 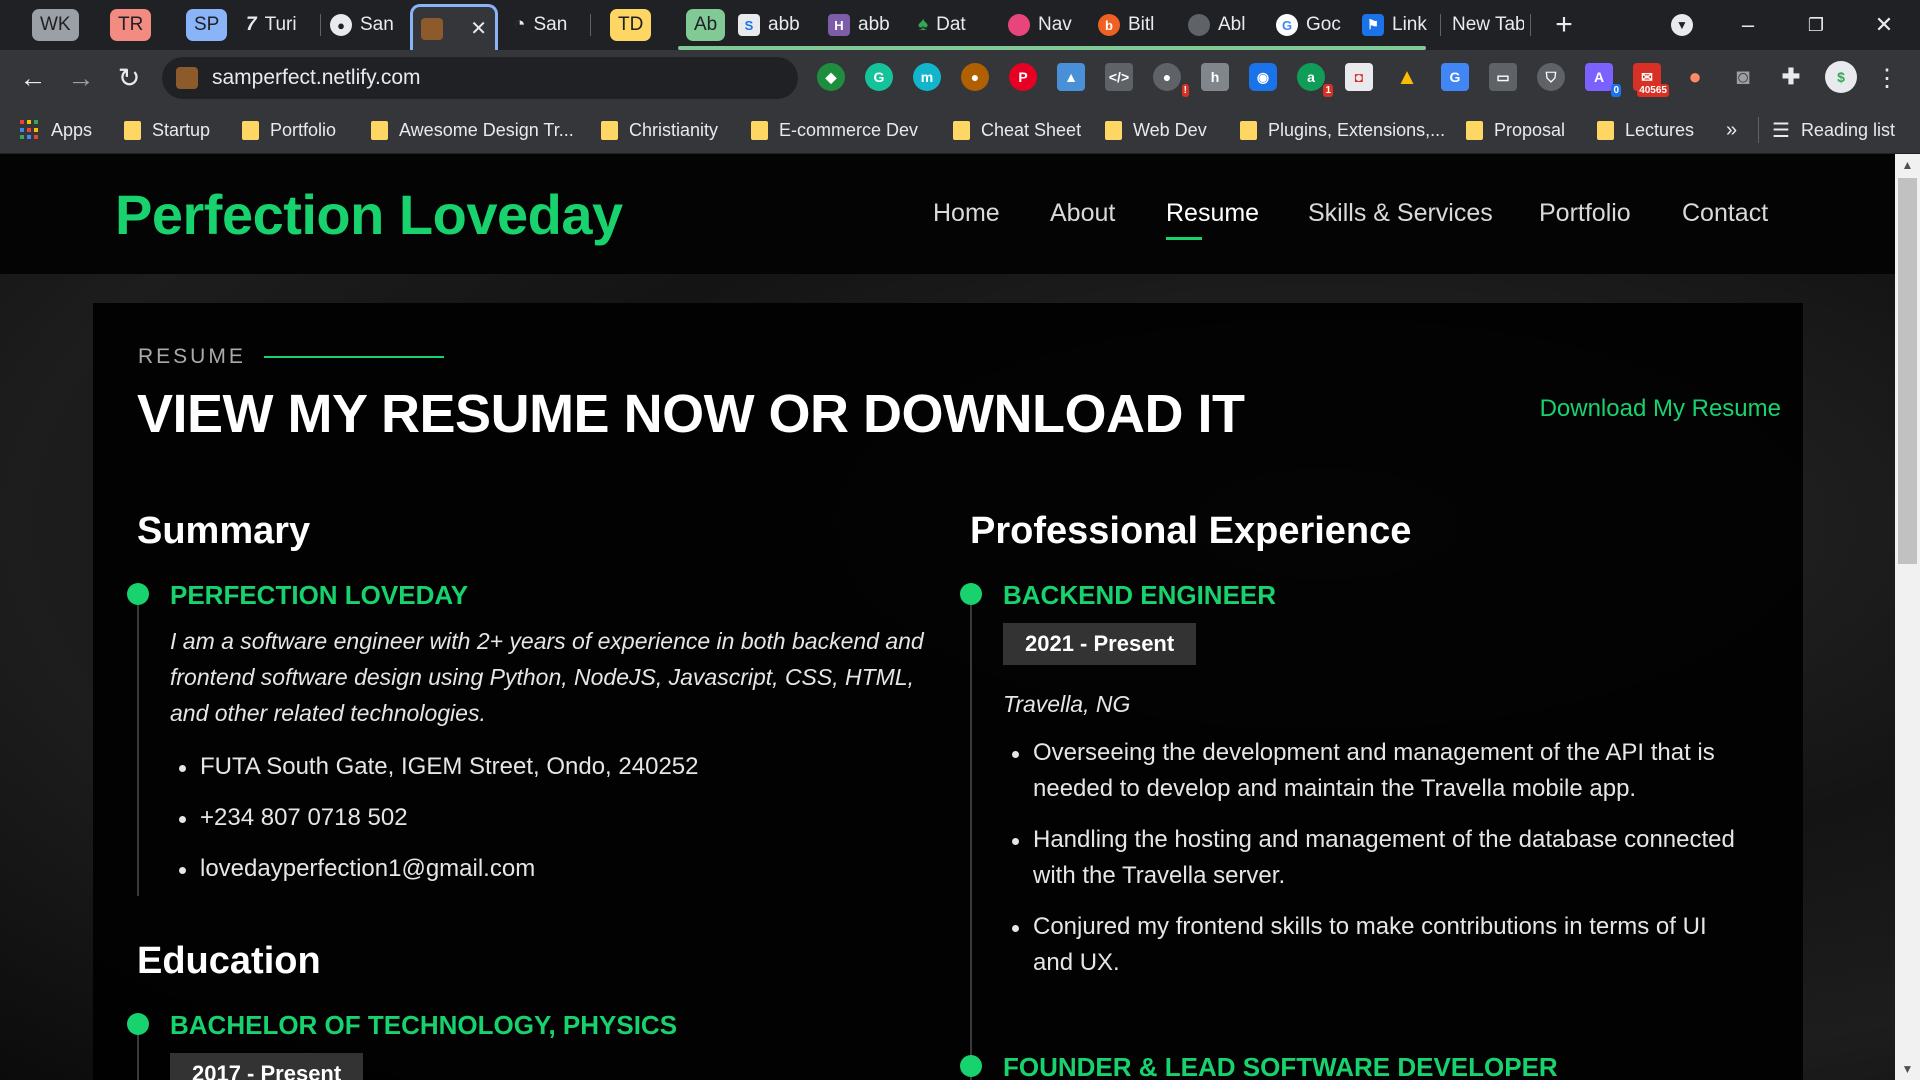 I want to click on nav-resume: Resume, so click(x=1213, y=219).